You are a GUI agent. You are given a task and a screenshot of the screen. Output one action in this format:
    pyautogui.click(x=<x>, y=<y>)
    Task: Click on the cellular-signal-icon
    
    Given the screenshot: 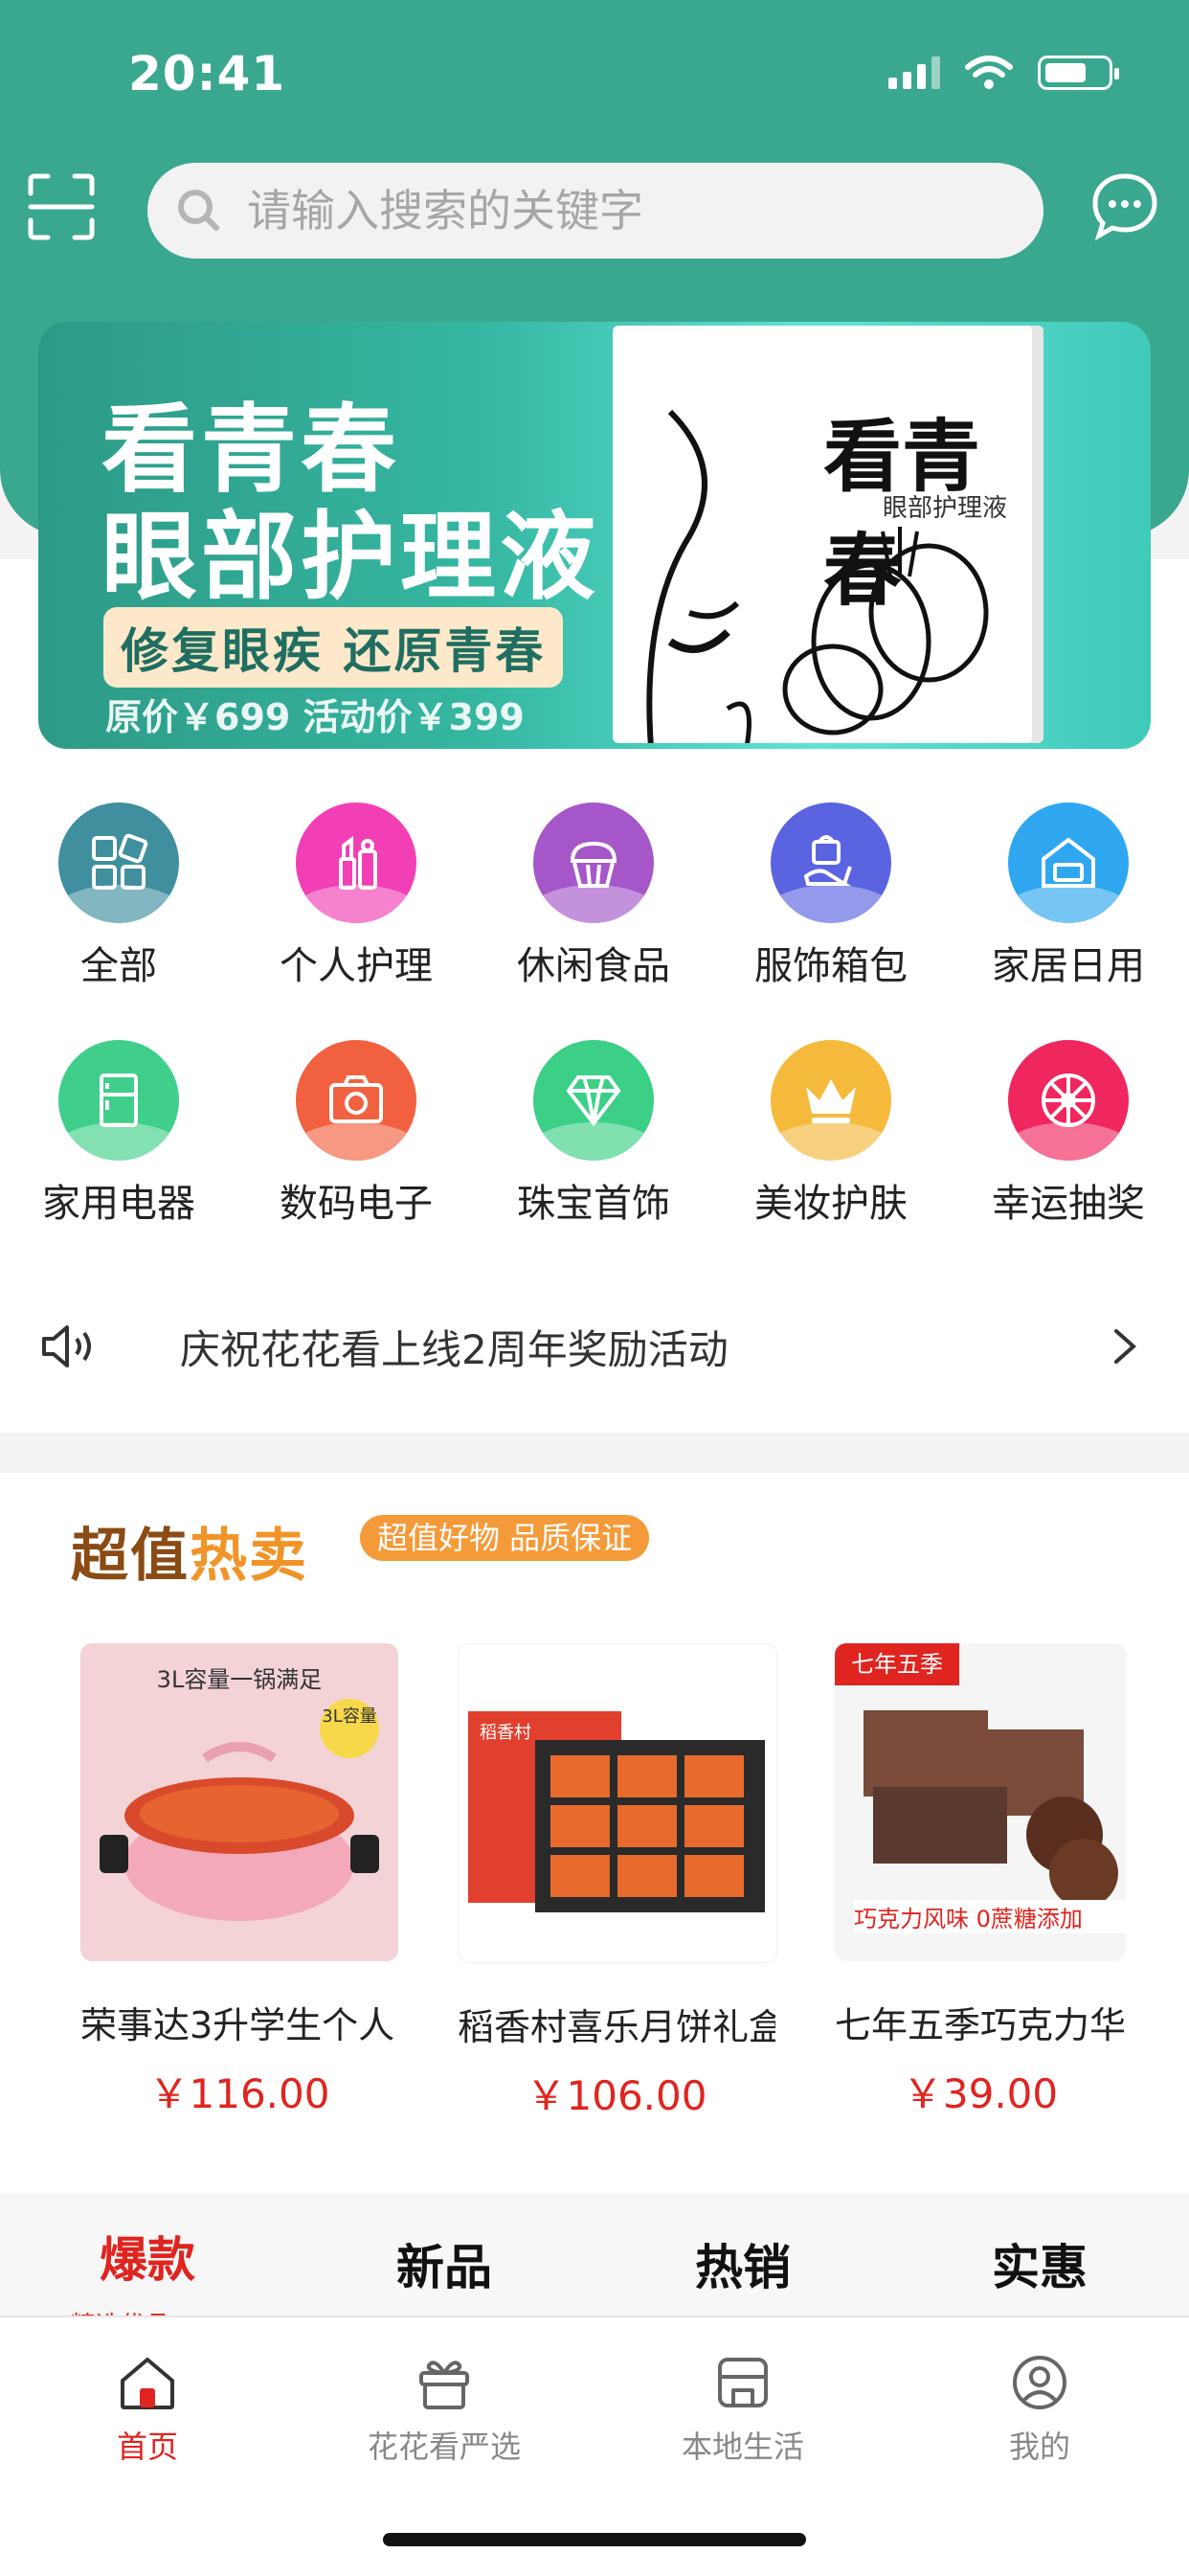 What is the action you would take?
    pyautogui.click(x=914, y=72)
    